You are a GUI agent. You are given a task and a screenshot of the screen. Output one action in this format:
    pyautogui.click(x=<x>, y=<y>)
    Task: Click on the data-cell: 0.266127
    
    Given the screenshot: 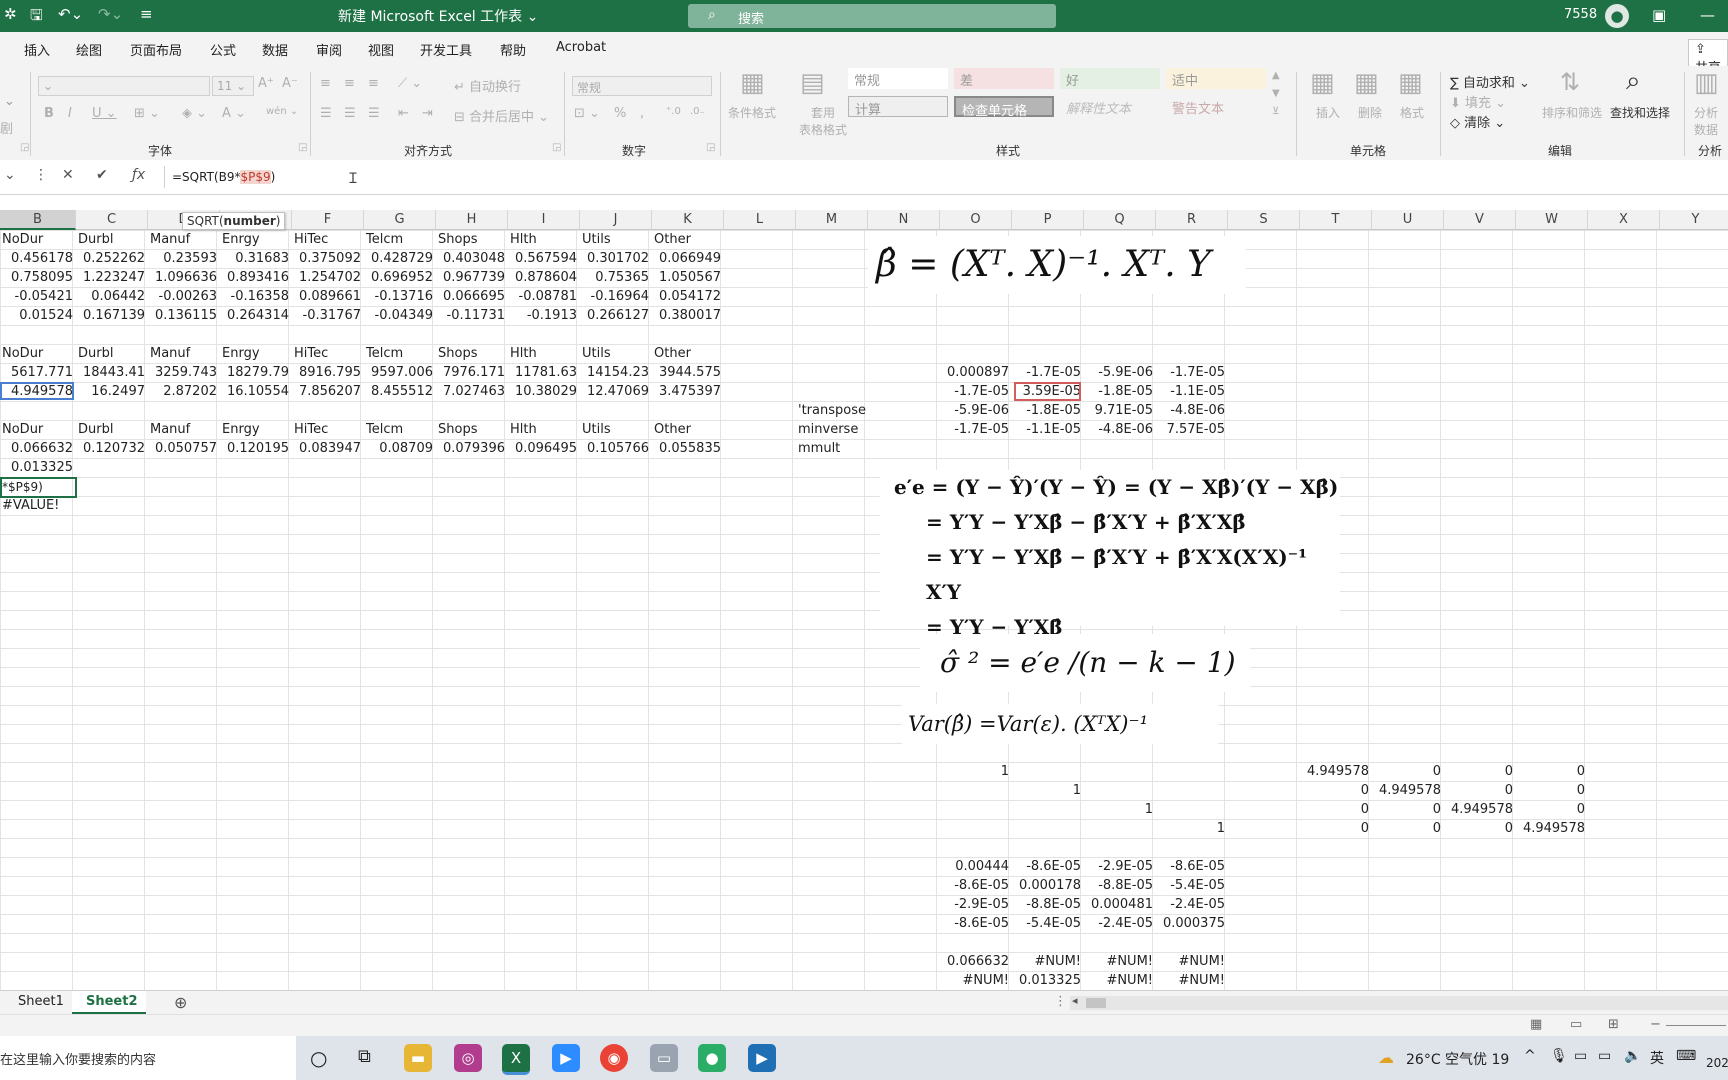 What is the action you would take?
    pyautogui.click(x=615, y=315)
    